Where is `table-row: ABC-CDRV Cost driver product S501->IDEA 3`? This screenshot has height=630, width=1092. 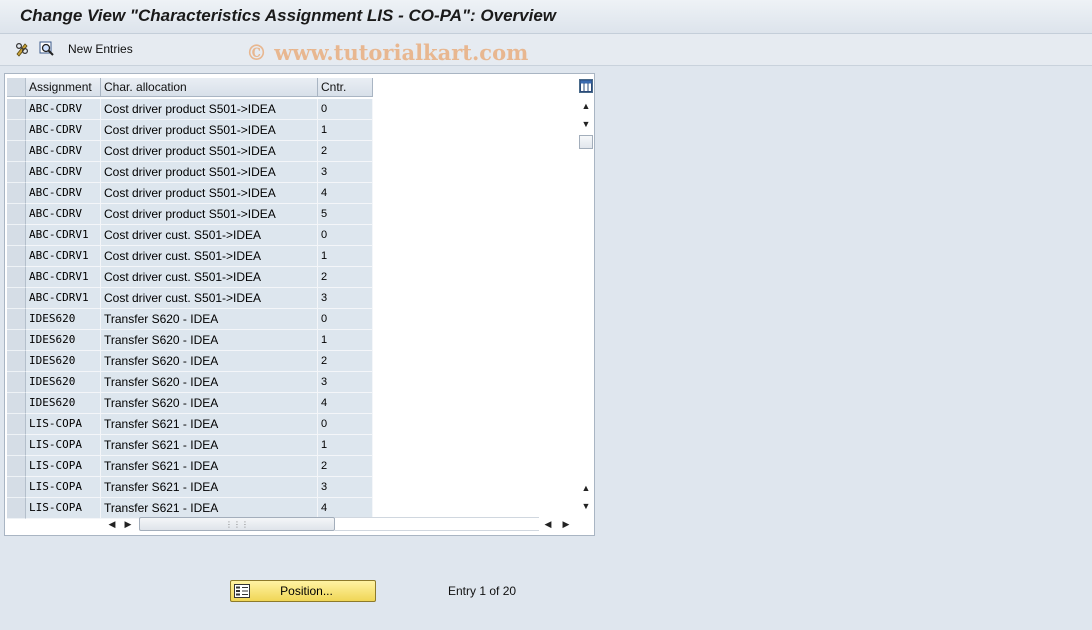 table-row: ABC-CDRV Cost driver product S501->IDEA 3 is located at coordinates (190, 172).